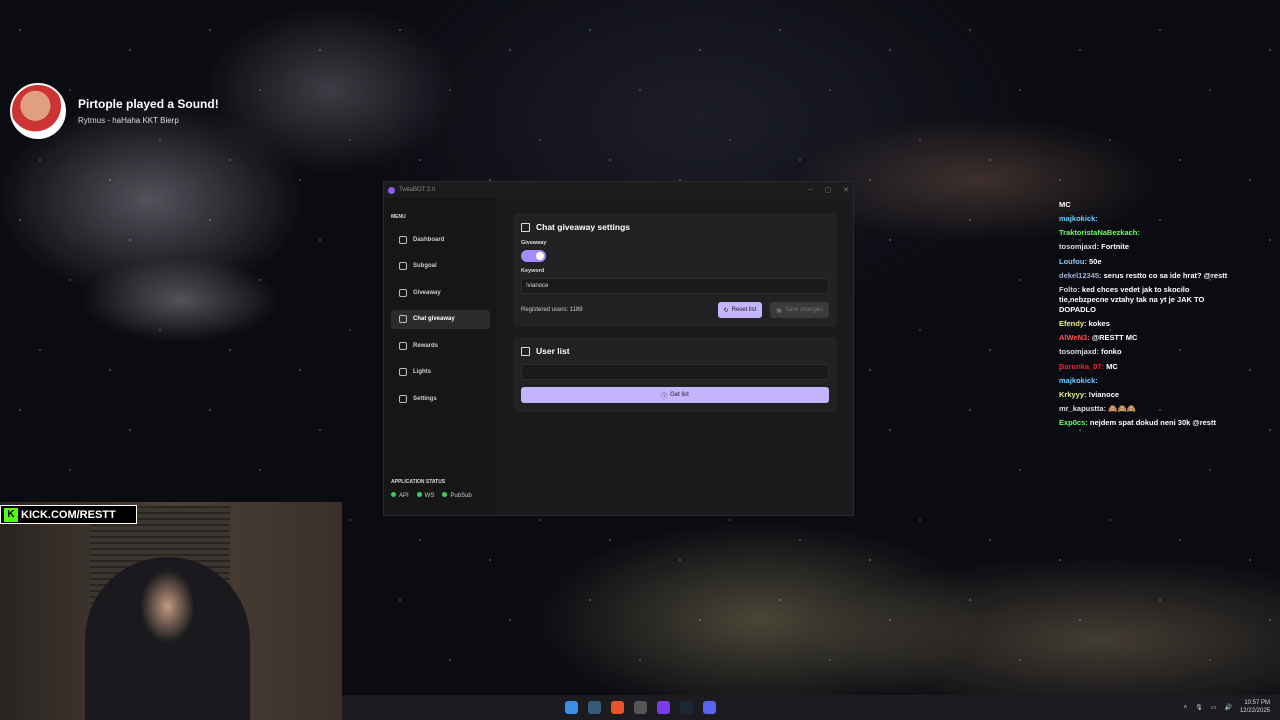  I want to click on notification-title: Pirtople played a Sound!, so click(148, 104).